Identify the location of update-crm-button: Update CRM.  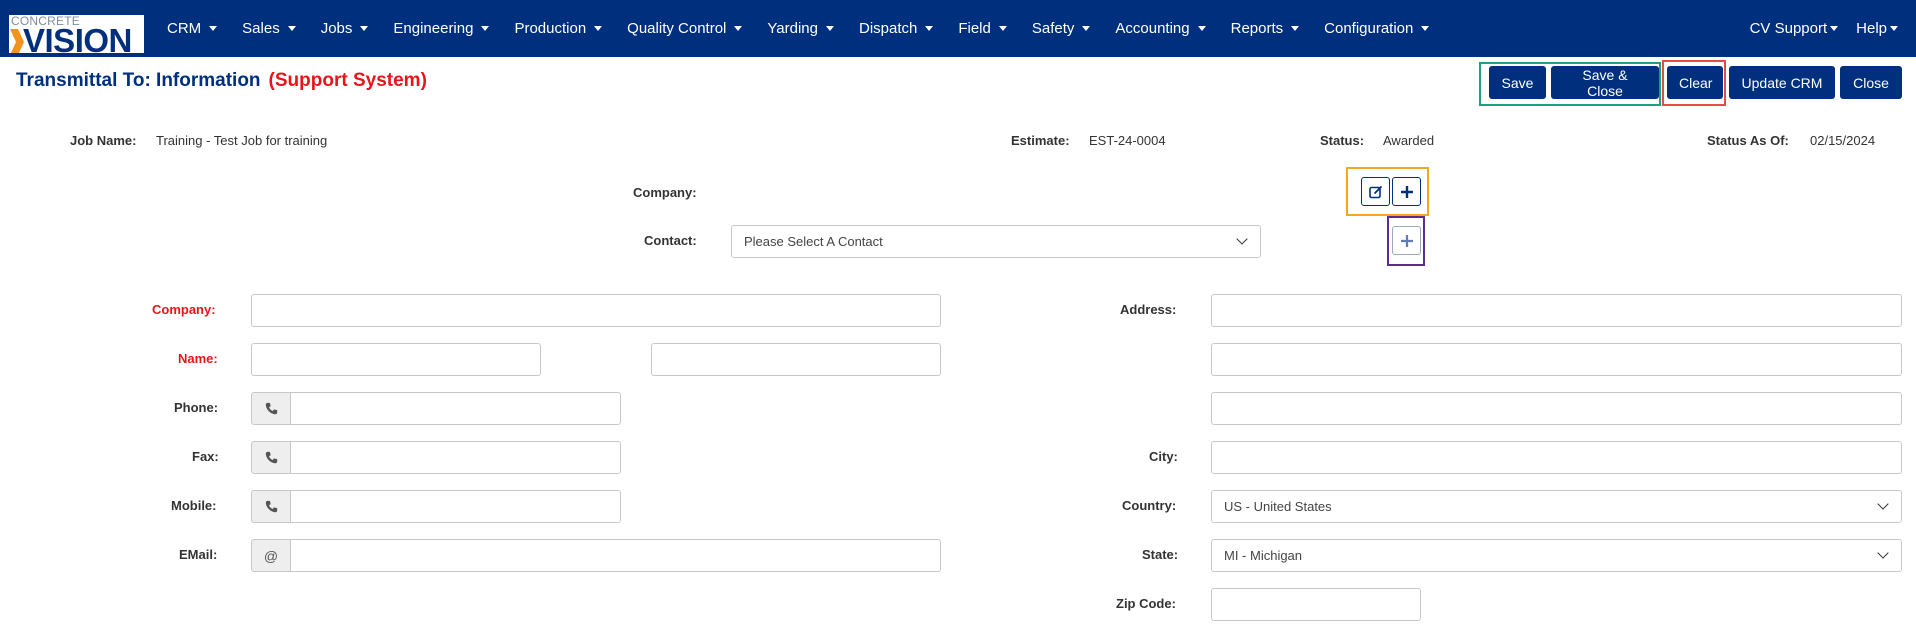
(1782, 82).